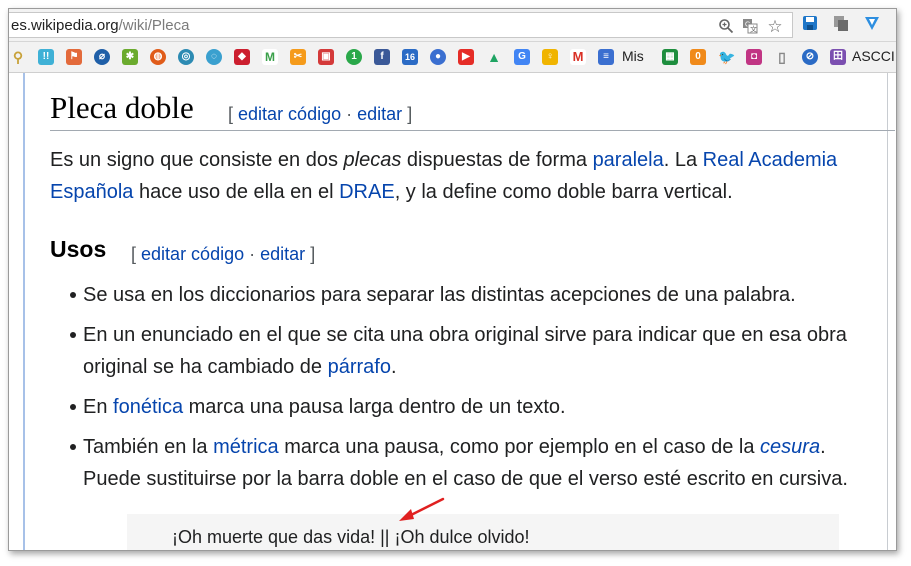 This screenshot has width=911, height=566. I want to click on list-item-2-line-2: original se ha cambiado de párrafo., so click(240, 367).